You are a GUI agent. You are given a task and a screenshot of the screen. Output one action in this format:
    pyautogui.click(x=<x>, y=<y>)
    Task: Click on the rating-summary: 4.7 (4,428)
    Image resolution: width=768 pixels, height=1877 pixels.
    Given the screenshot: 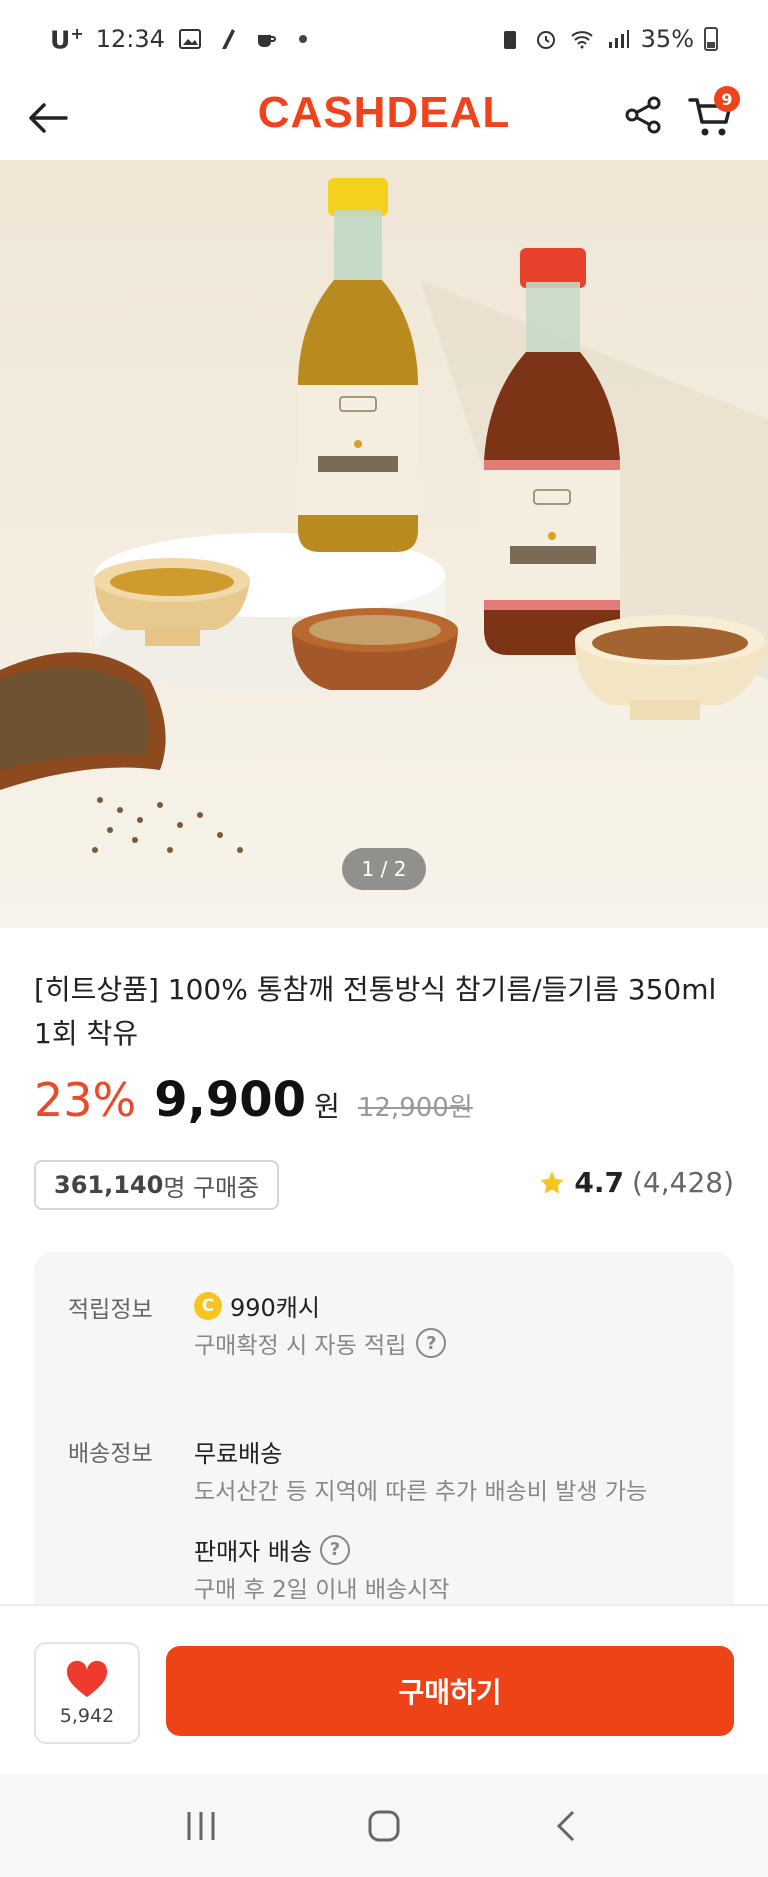 What is the action you would take?
    pyautogui.click(x=636, y=1182)
    